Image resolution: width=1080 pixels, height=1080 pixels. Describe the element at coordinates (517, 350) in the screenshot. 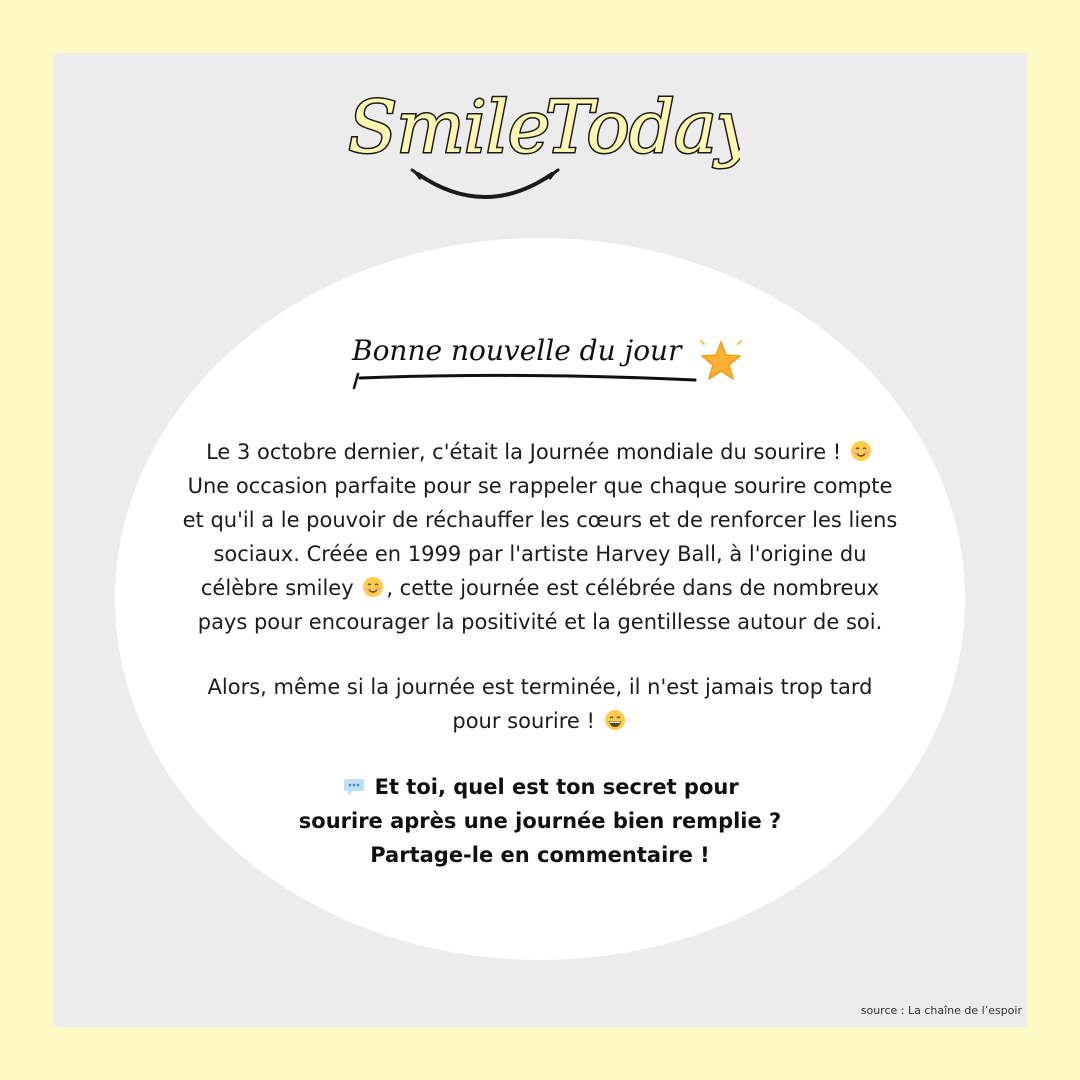

I see `headline-title: Bonne nouvelle du jour` at that location.